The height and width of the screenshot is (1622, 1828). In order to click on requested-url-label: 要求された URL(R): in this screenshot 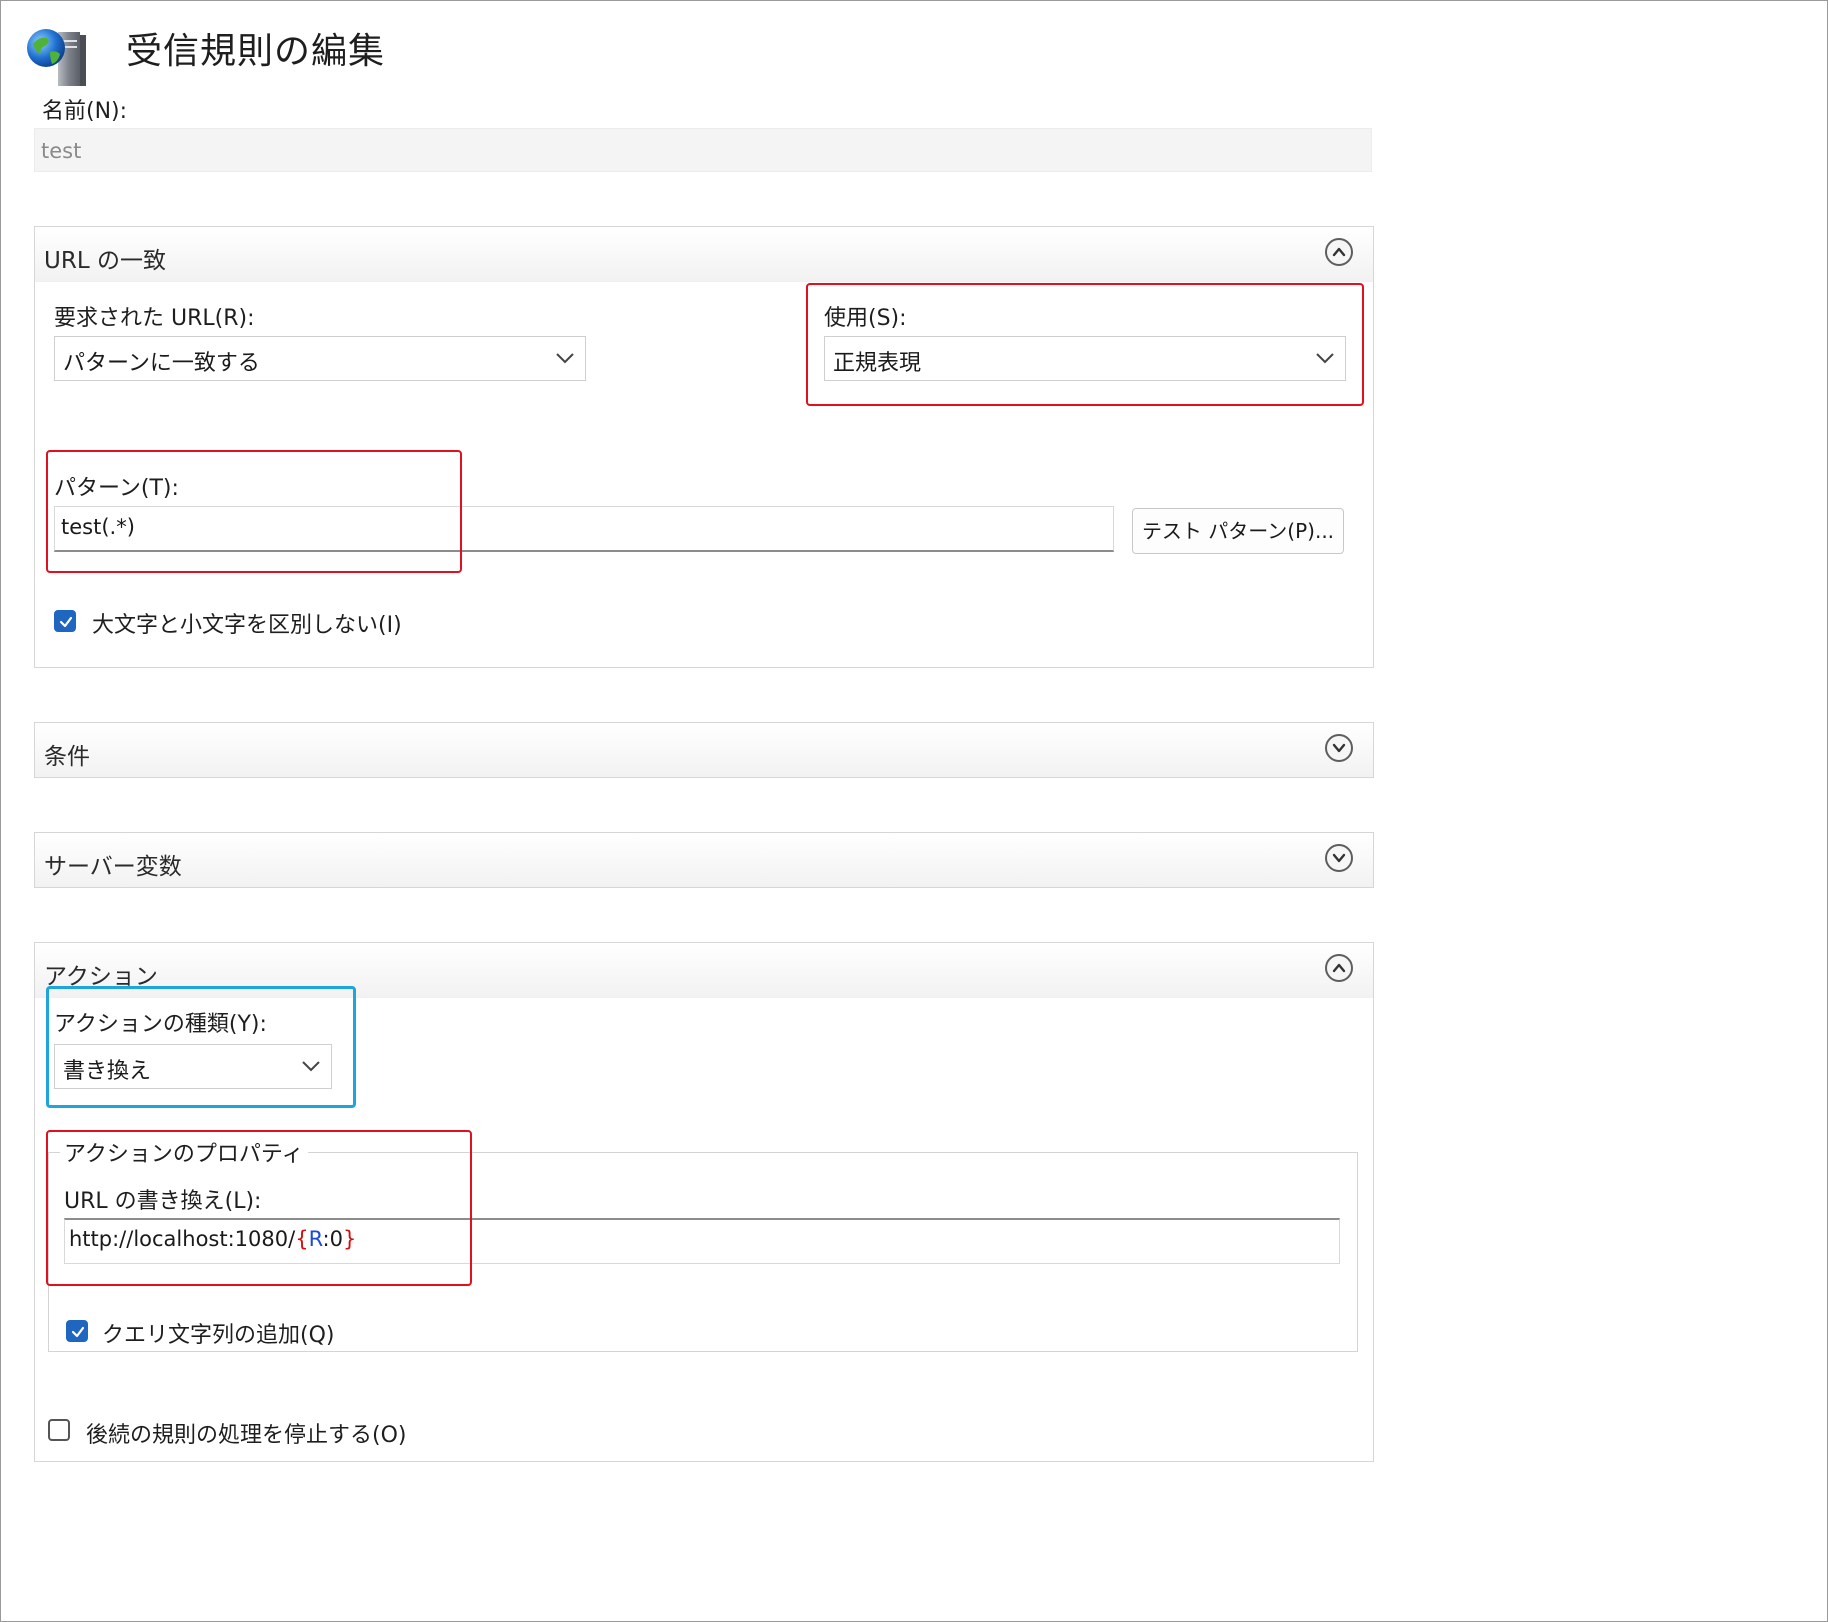, I will do `click(154, 318)`.